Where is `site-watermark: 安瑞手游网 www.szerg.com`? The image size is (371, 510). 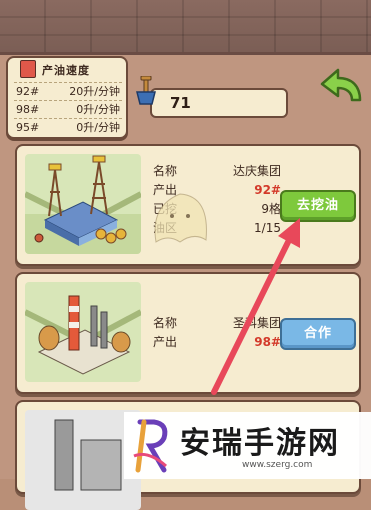
site-watermark: 安瑞手游网 www.szerg.com is located at coordinates (247, 445).